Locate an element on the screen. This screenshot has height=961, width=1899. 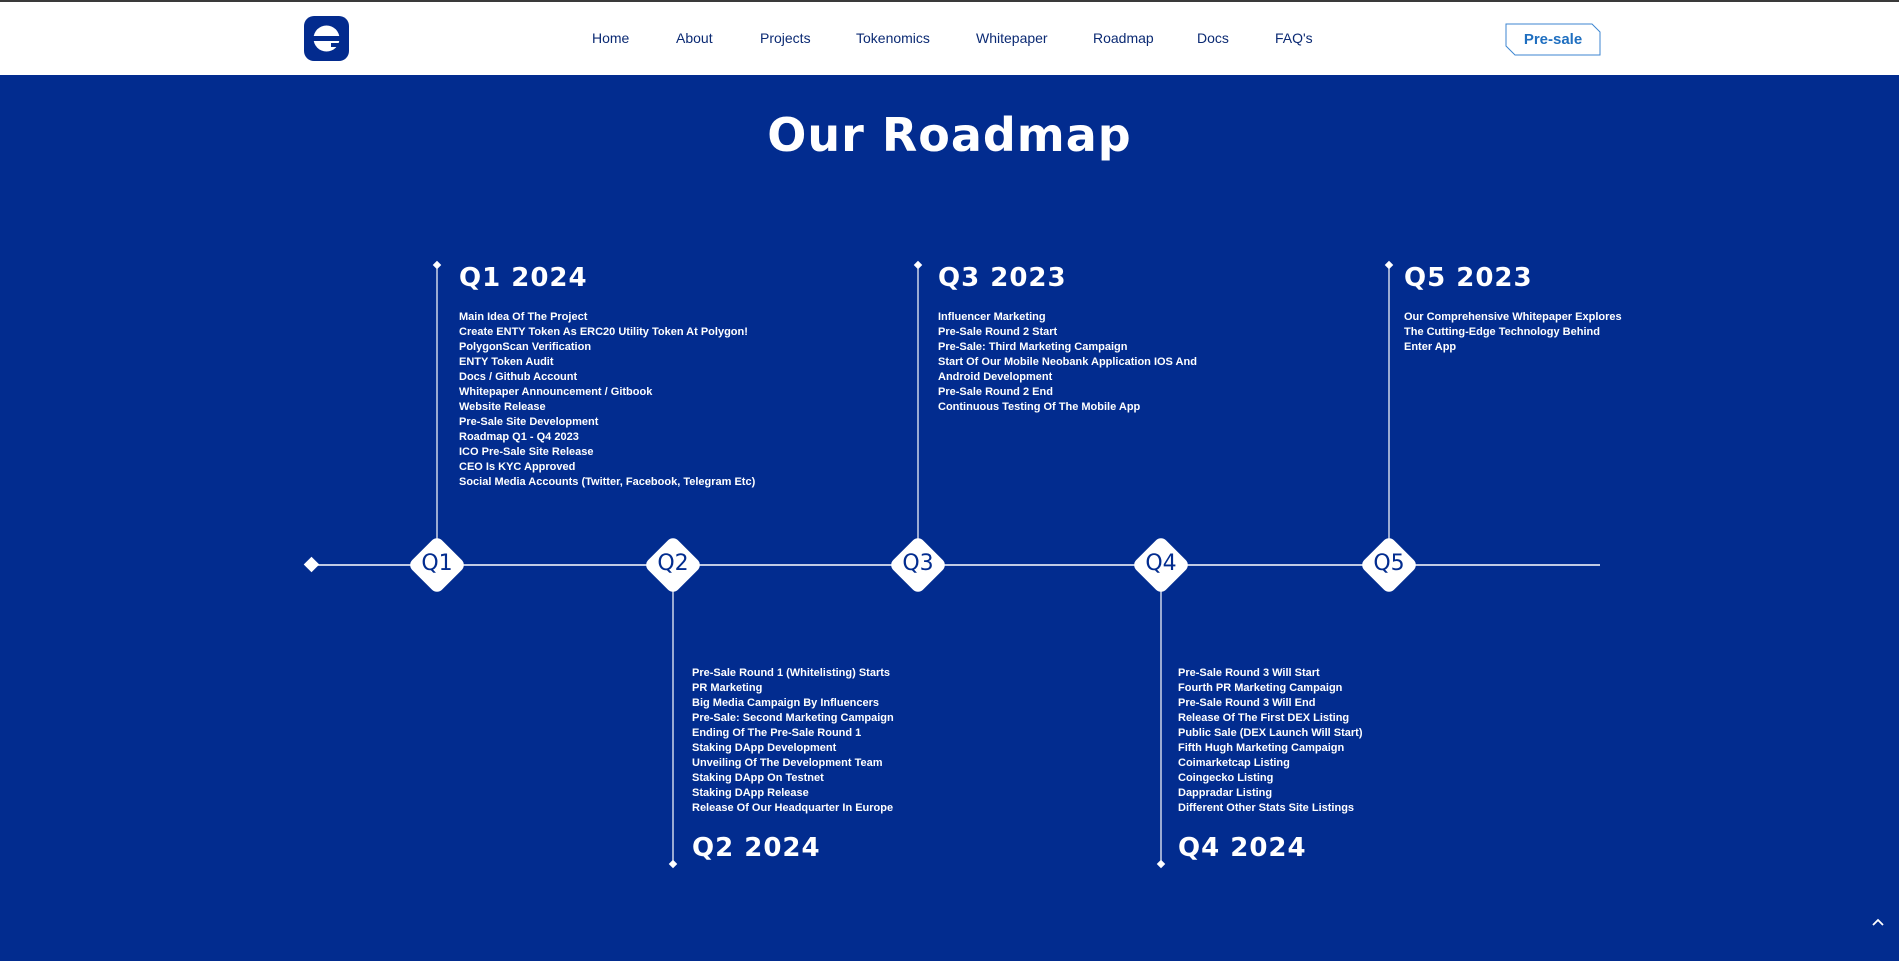
phase-q5-title: Q5 2023 is located at coordinates (1468, 278).